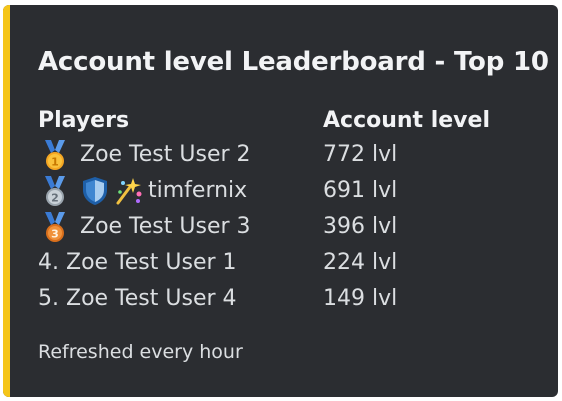 The image size is (562, 401). I want to click on player-name: Zoe Test User 2, so click(165, 154).